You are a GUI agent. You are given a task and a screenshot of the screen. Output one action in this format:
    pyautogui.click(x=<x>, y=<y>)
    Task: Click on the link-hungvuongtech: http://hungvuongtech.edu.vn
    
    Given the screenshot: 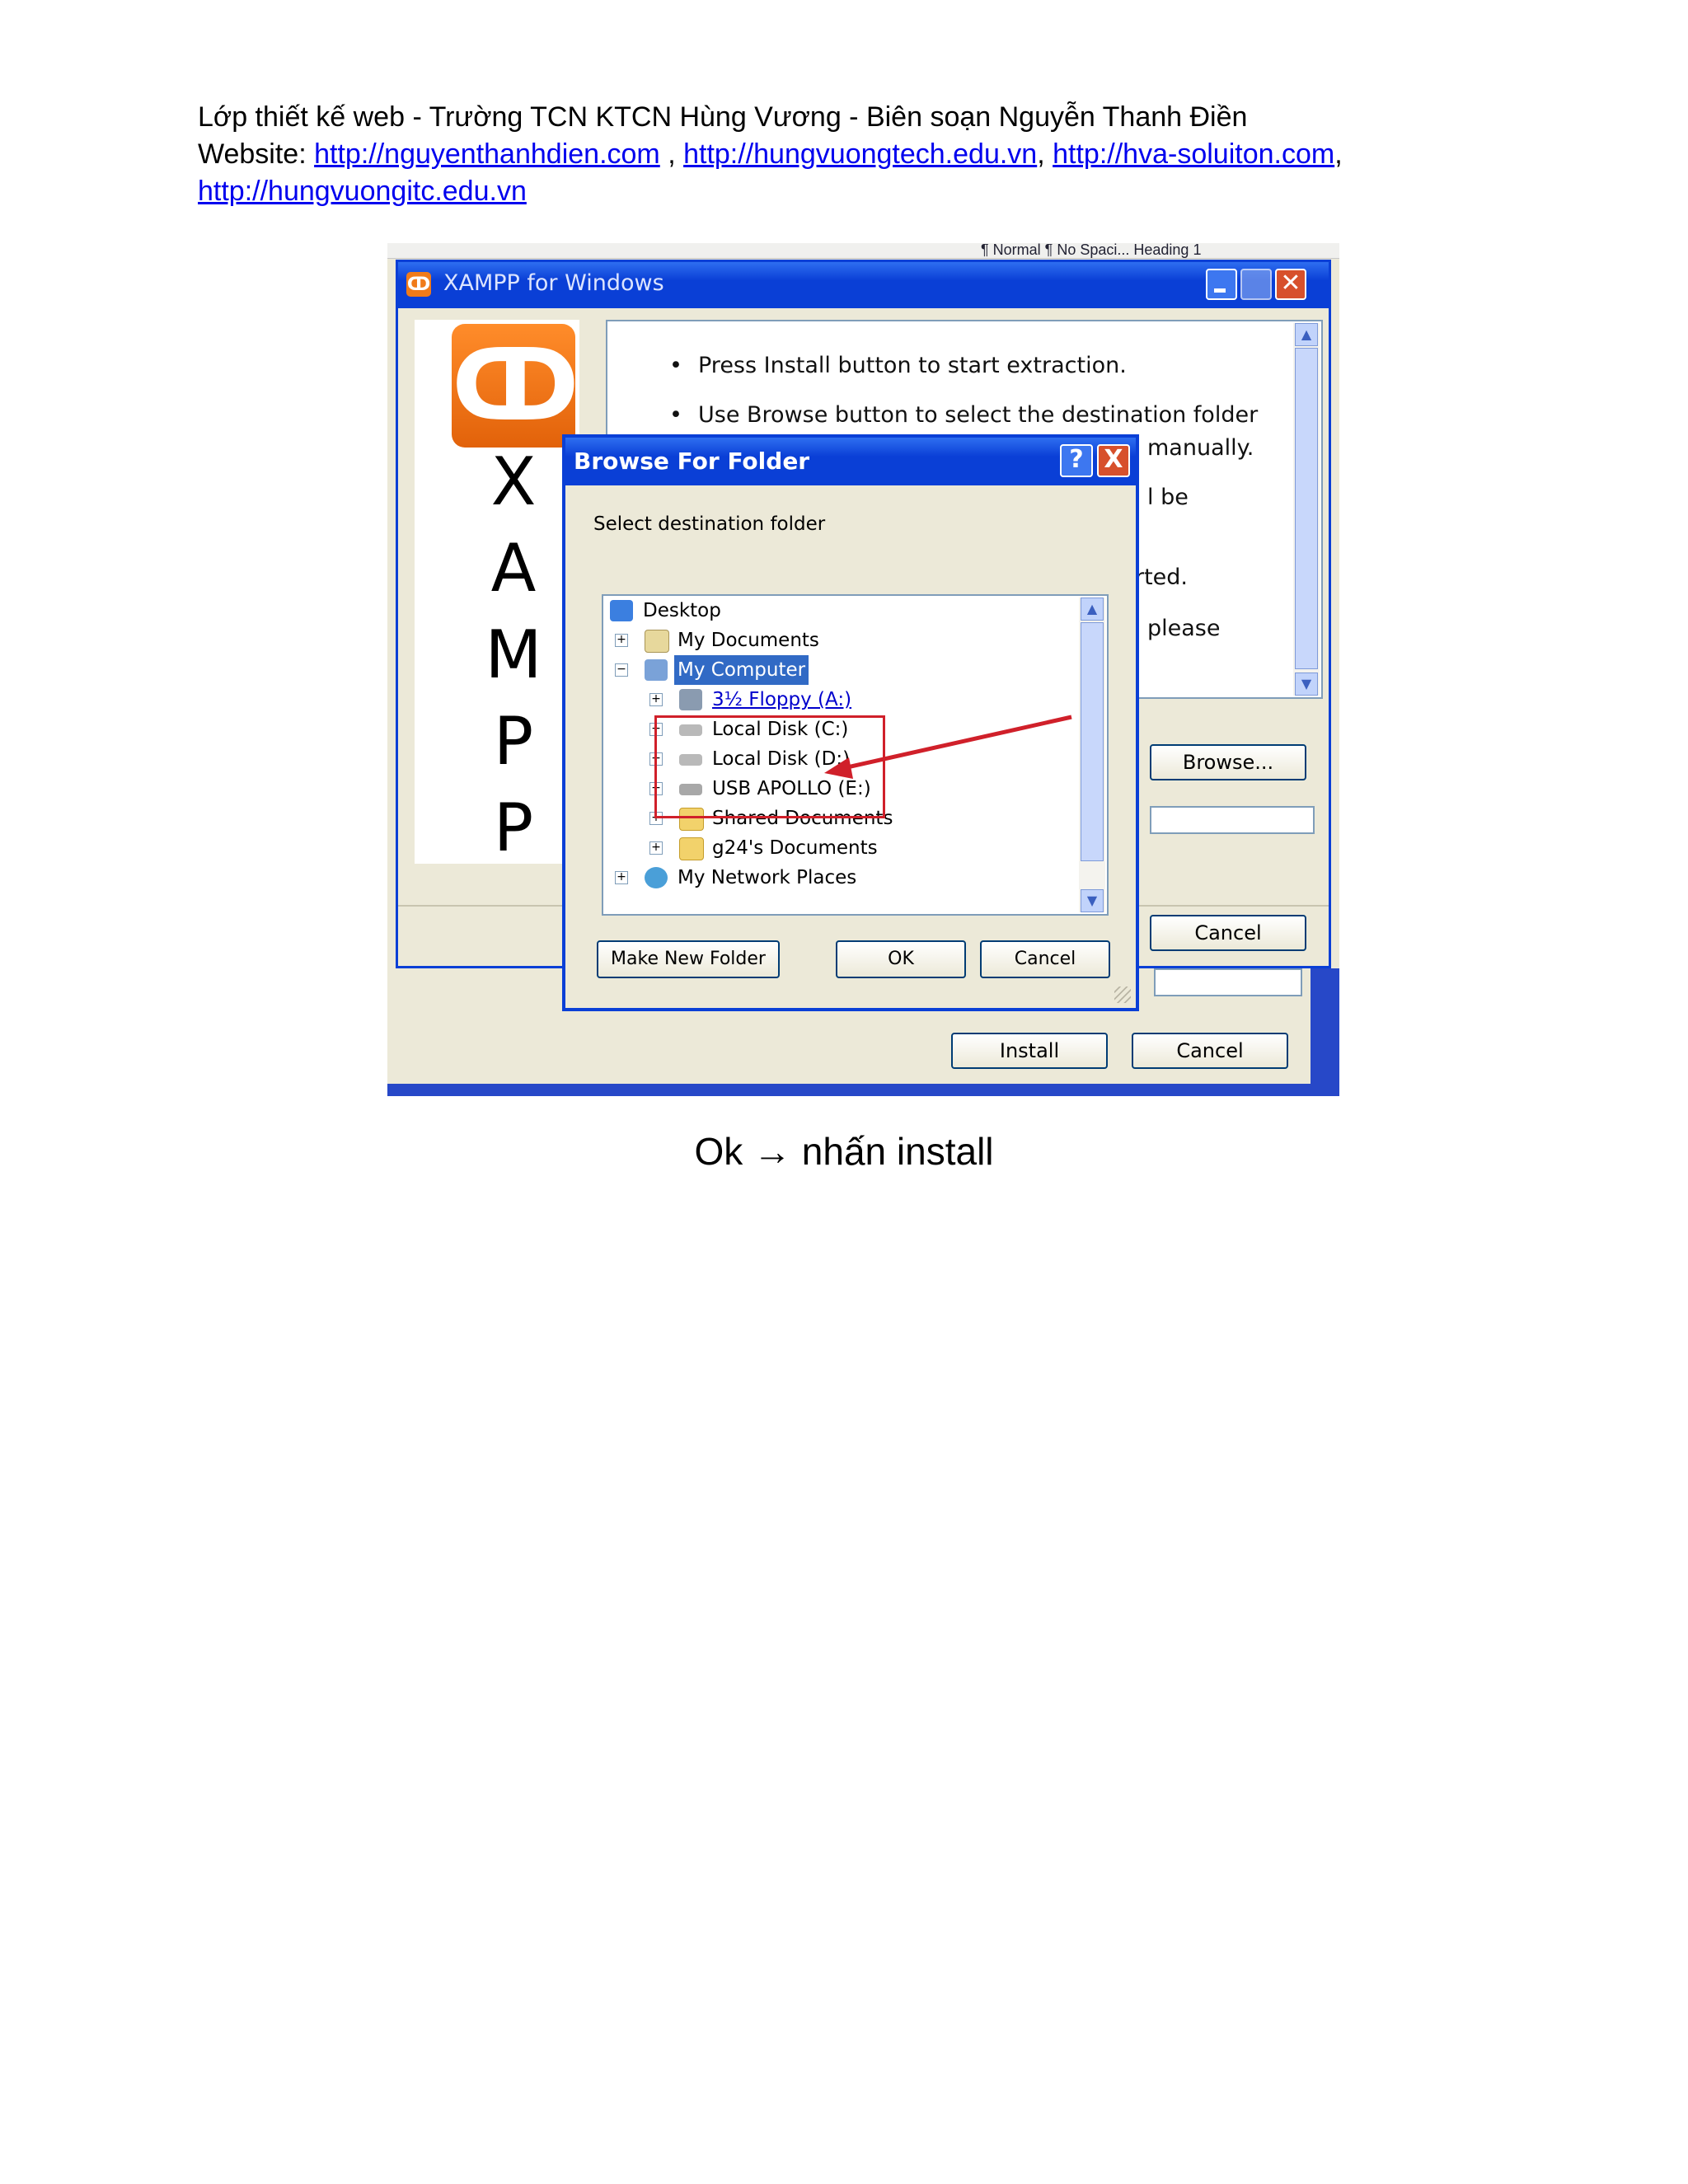 What is the action you would take?
    pyautogui.click(x=860, y=154)
    